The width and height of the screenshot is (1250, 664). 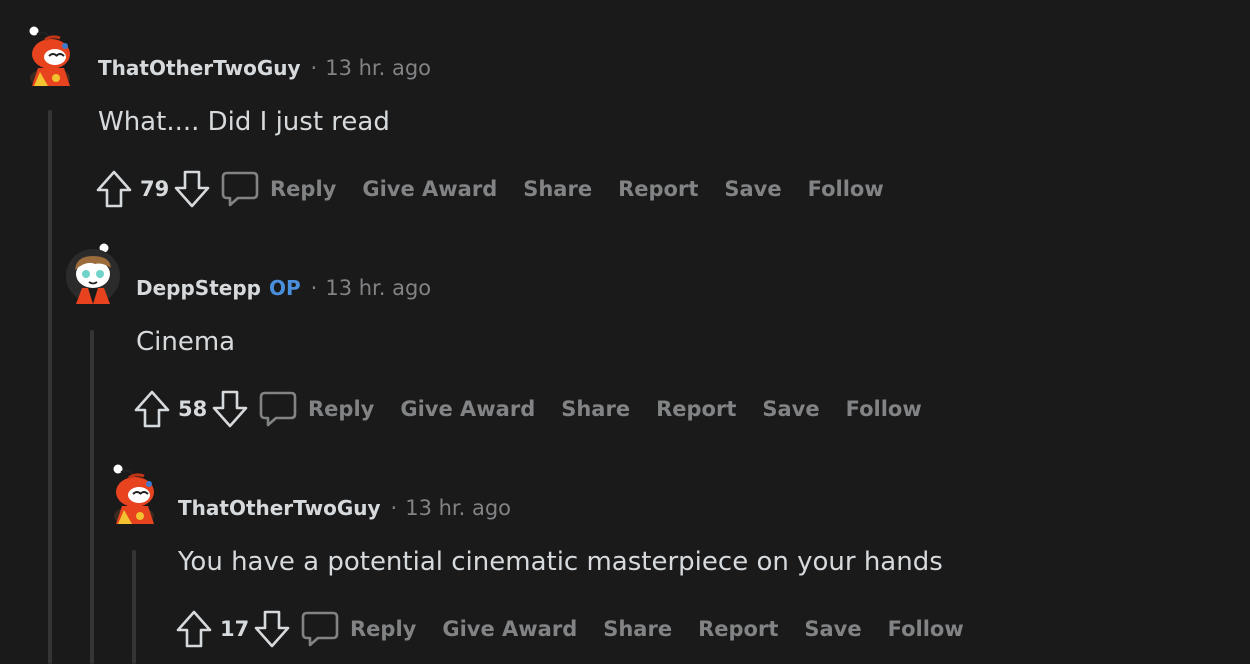 I want to click on vote-score: 79, so click(x=155, y=189).